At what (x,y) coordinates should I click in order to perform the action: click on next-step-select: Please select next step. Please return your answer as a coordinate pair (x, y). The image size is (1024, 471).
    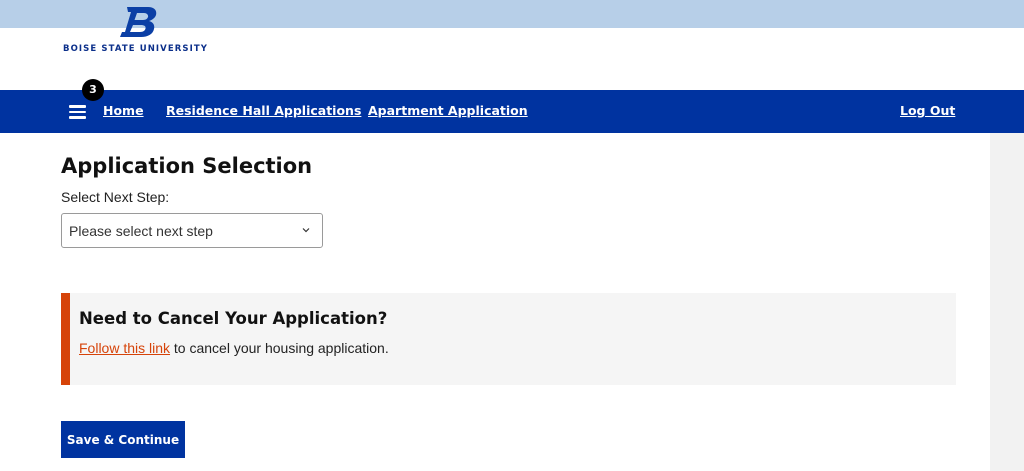
    Looking at the image, I should click on (192, 230).